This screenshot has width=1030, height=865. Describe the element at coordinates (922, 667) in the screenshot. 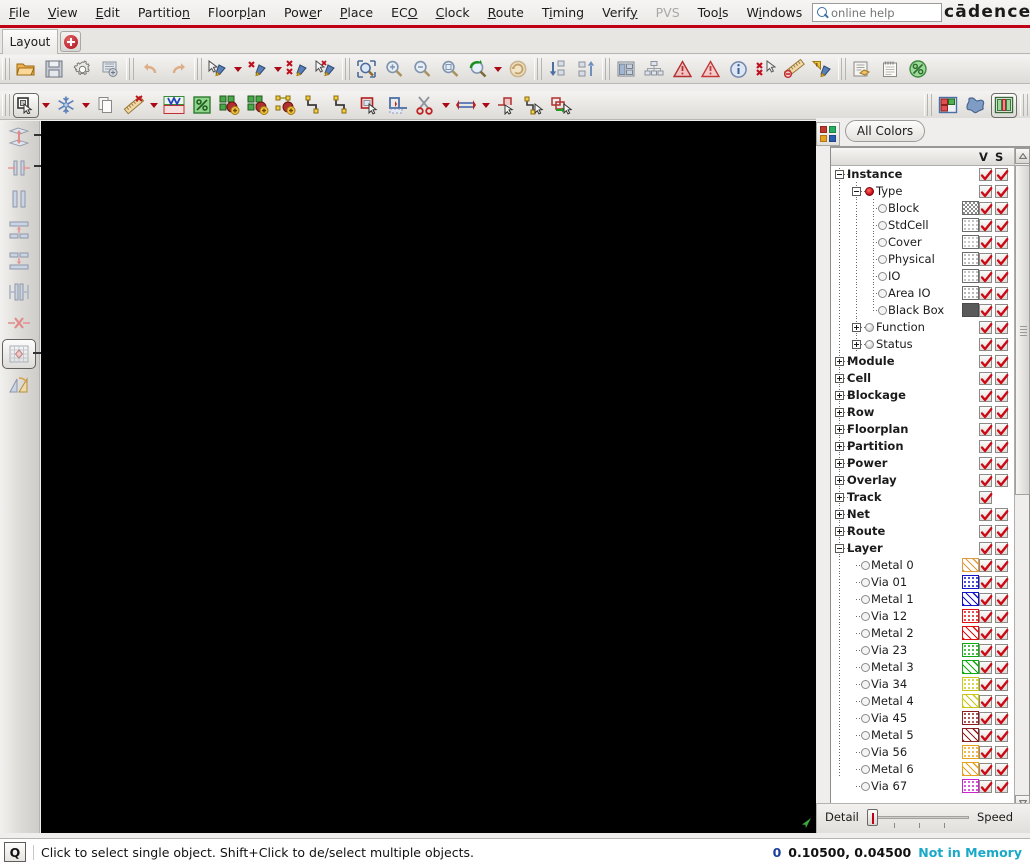

I see `layer-tree-row: Metal 3` at that location.